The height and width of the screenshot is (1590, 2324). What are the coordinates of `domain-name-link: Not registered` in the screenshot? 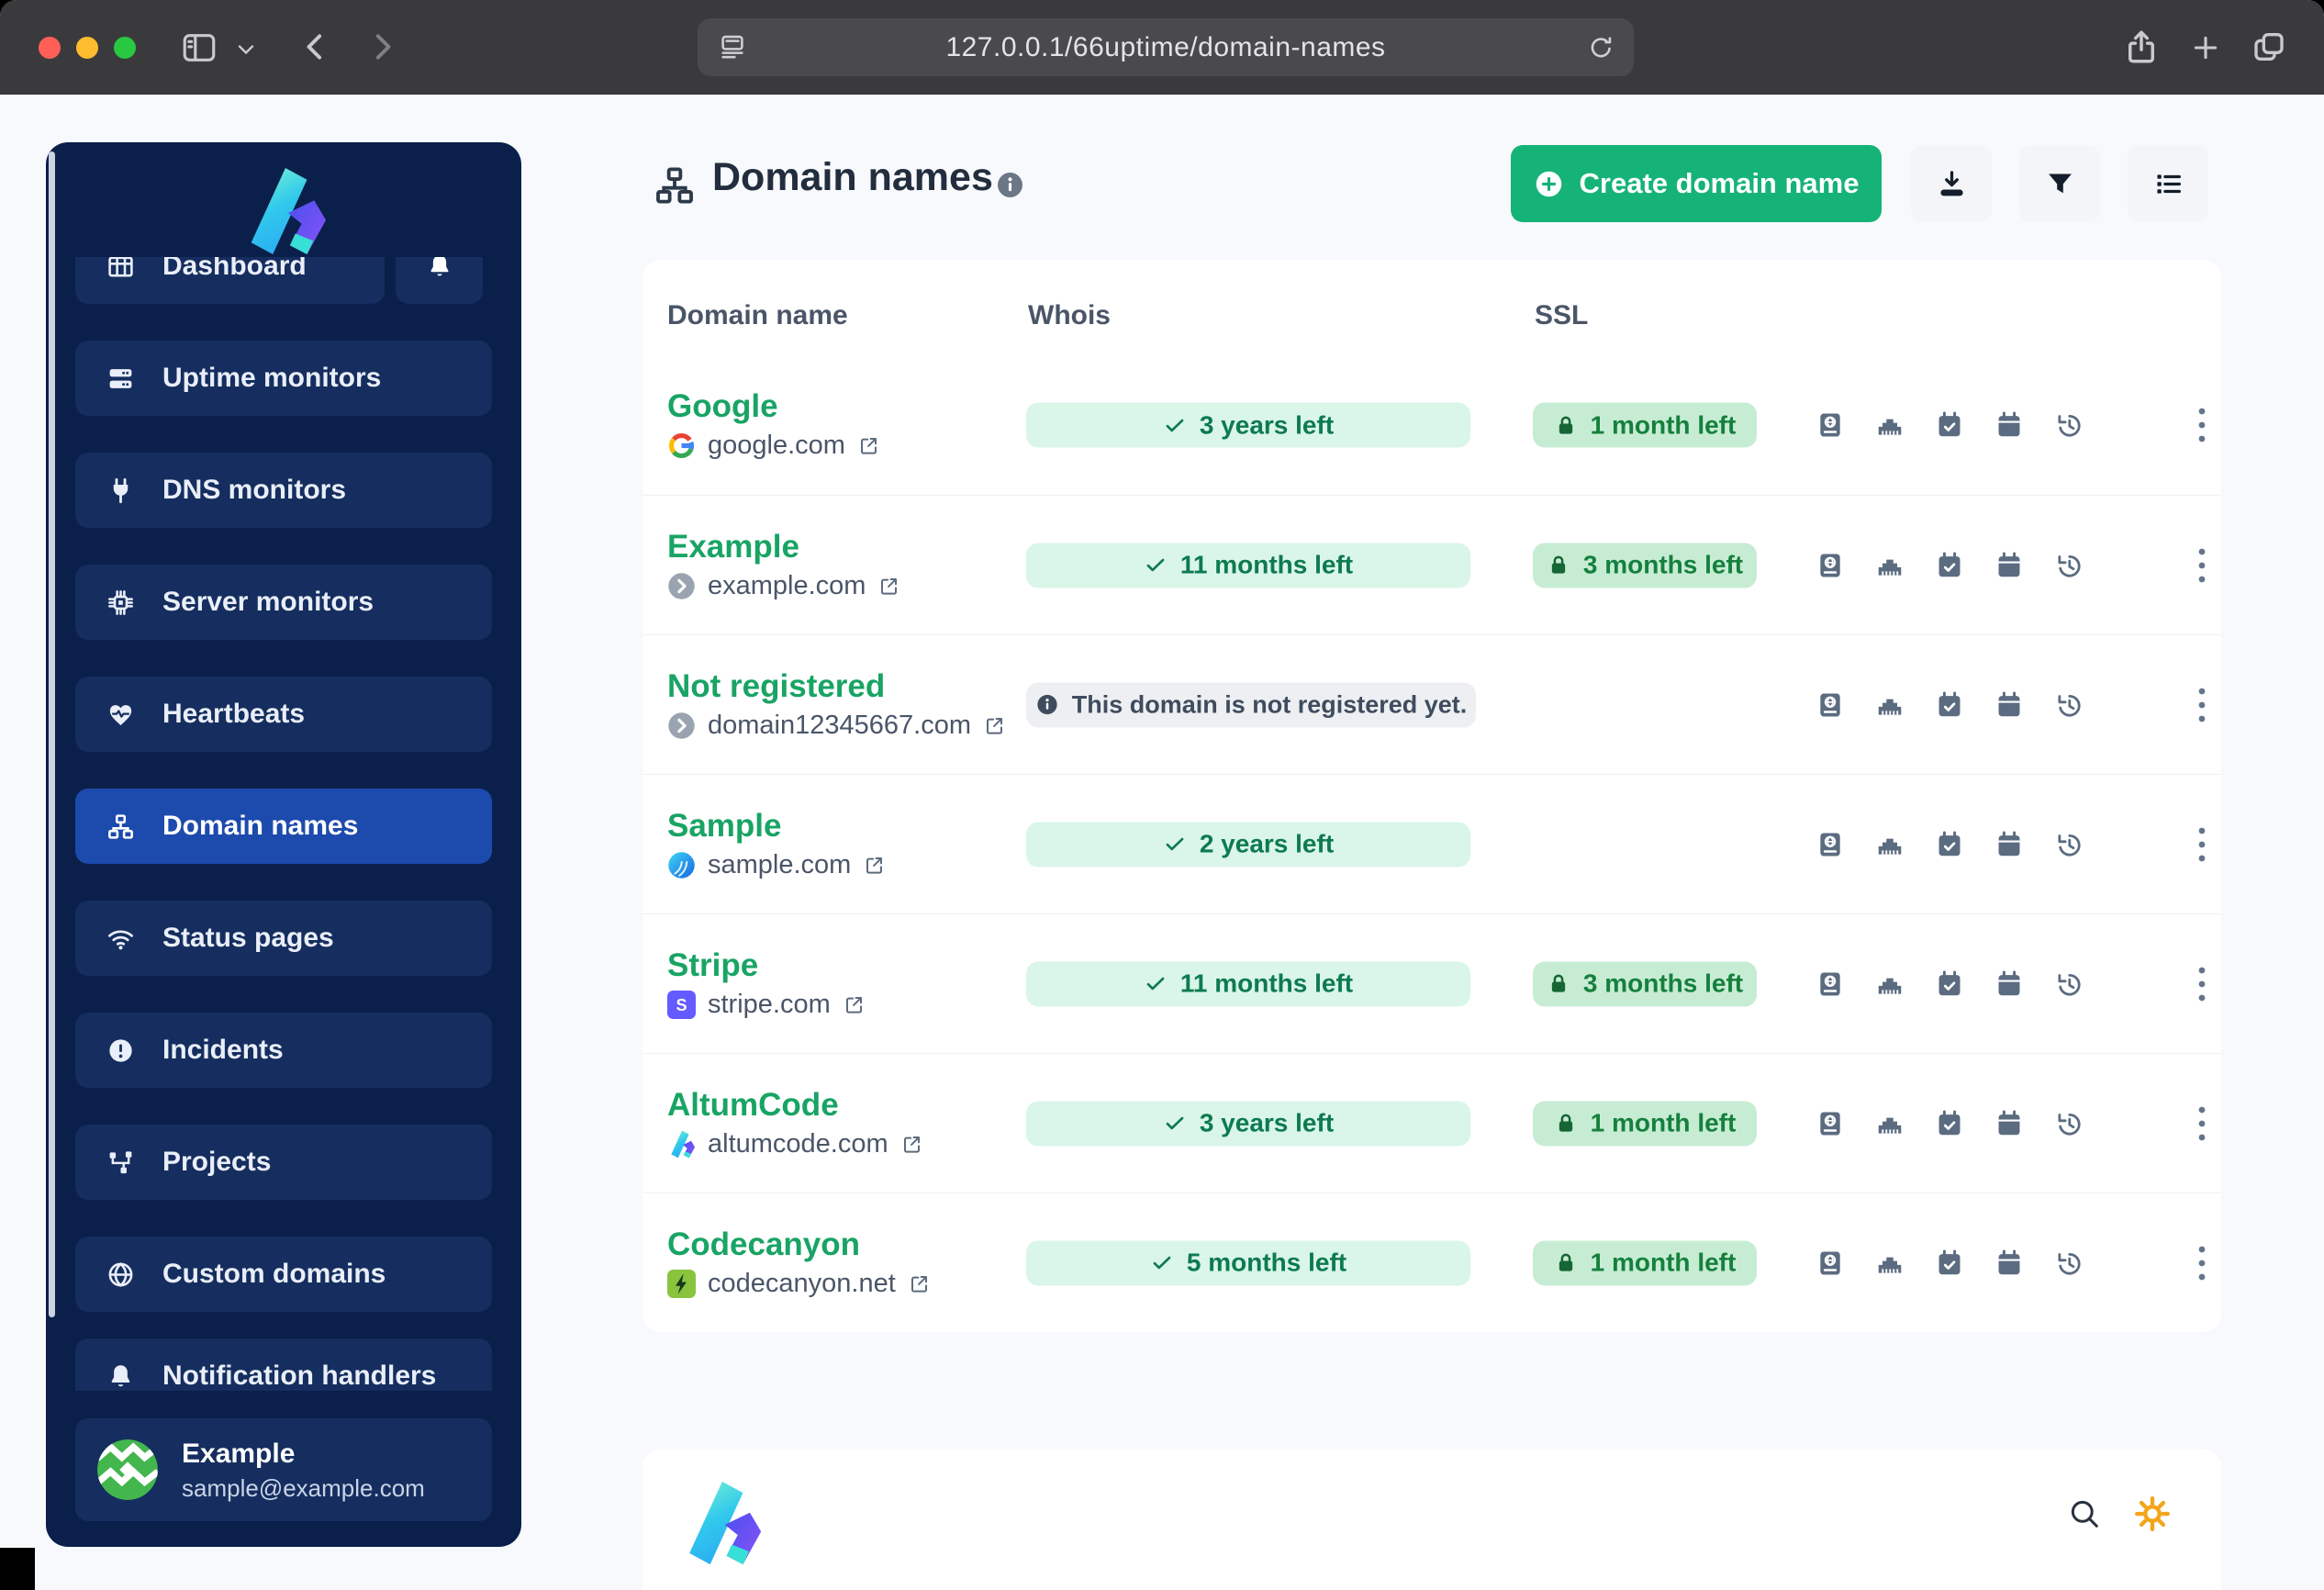 It's located at (836, 686).